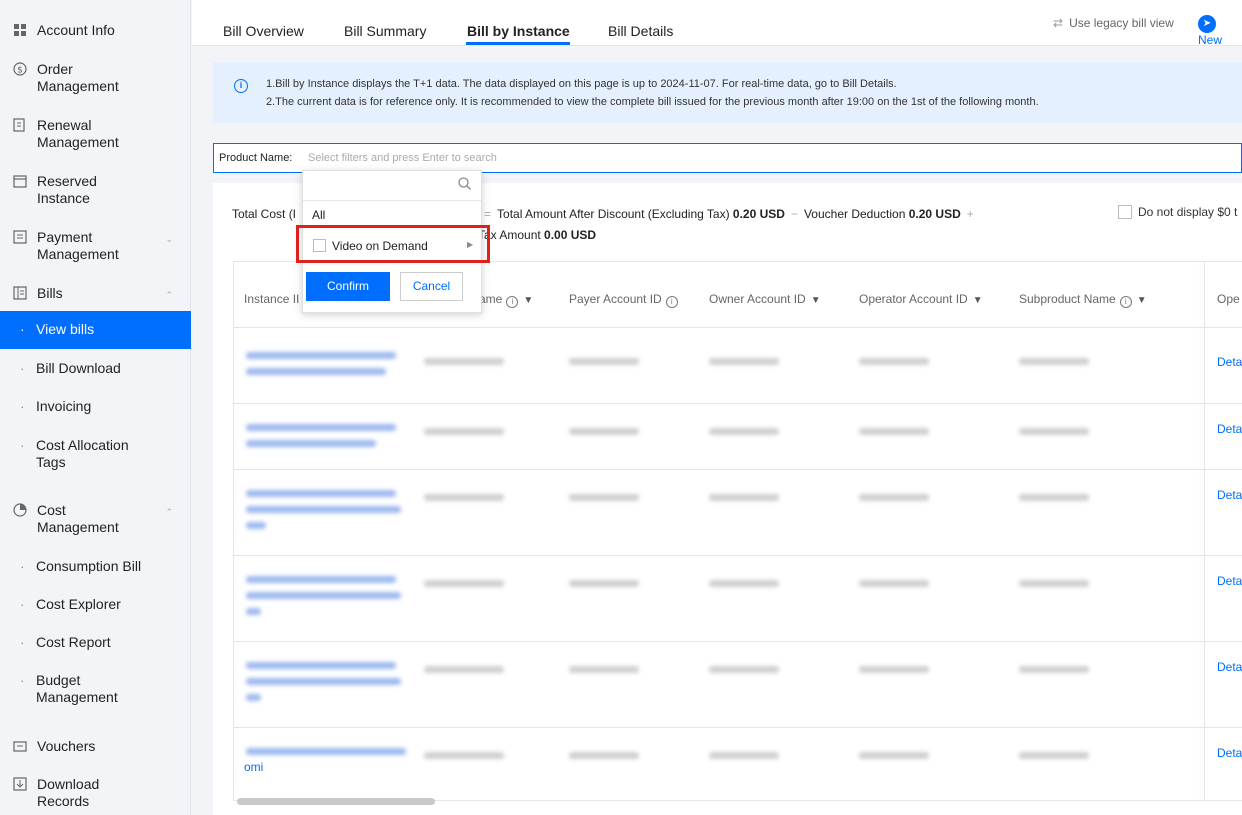 Image resolution: width=1242 pixels, height=815 pixels. I want to click on sidebar-item-label: Cost Management, so click(78, 518).